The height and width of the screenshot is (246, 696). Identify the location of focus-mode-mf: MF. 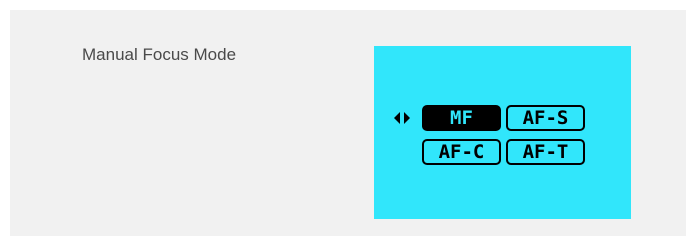
(461, 118).